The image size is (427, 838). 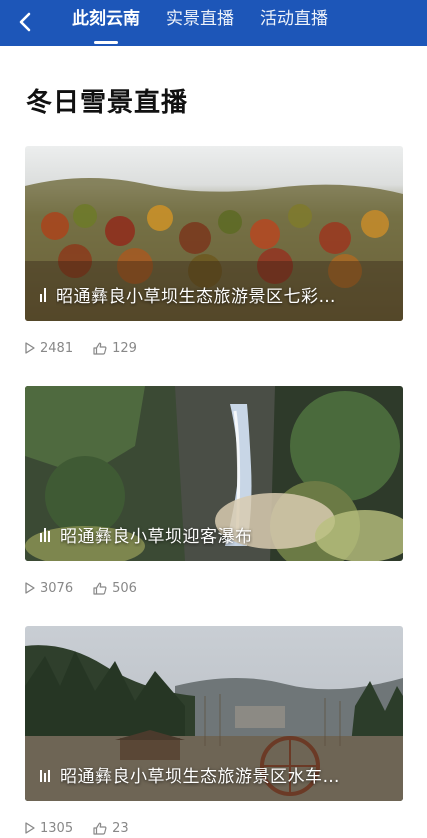 I want to click on like-count-value: 23, so click(x=120, y=828).